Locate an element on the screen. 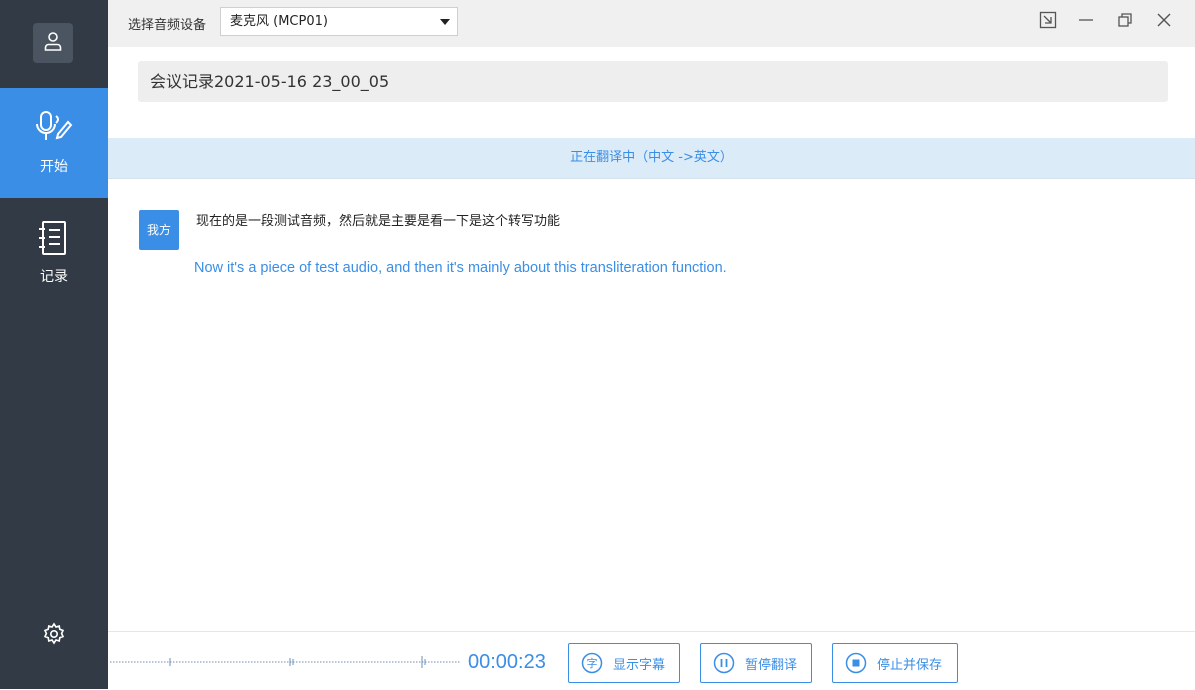 The height and width of the screenshot is (690, 1195). window-pin-button is located at coordinates (1048, 22).